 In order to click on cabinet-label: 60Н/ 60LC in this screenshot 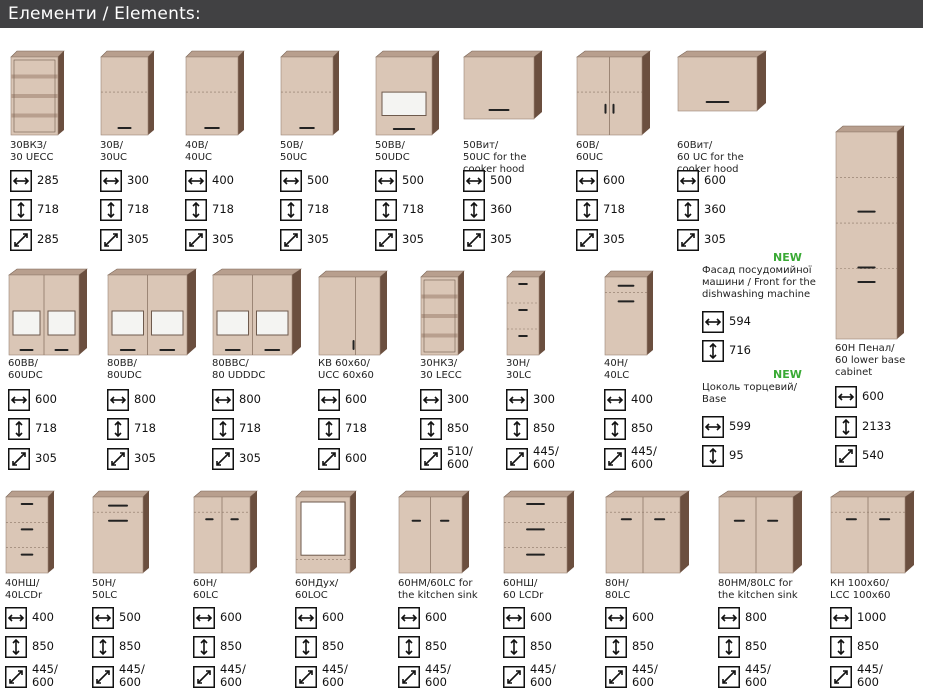, I will do `click(206, 589)`.